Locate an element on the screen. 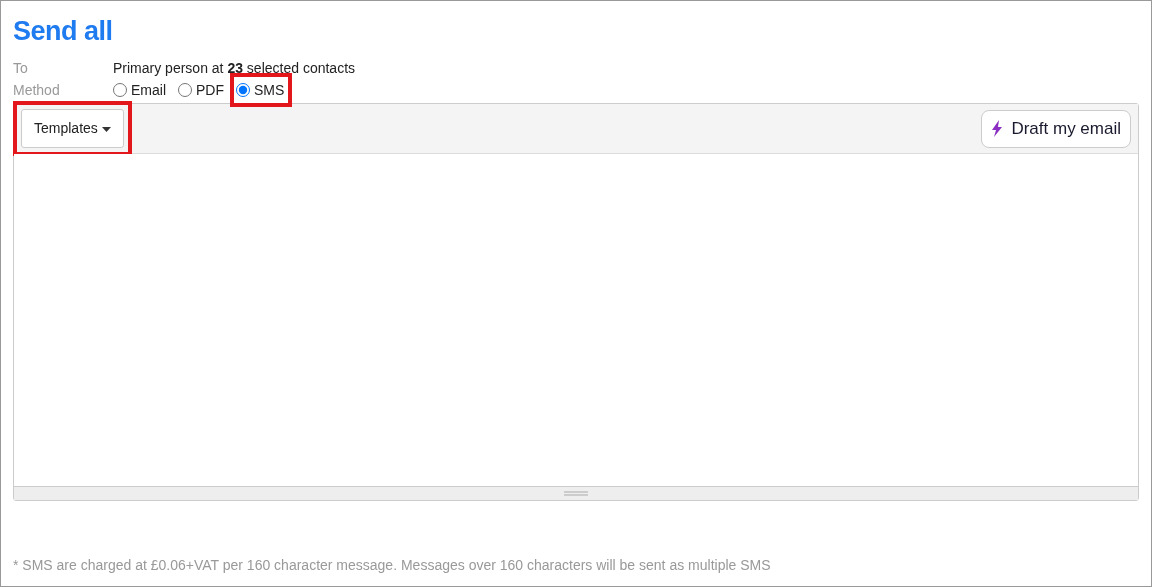 The height and width of the screenshot is (587, 1152). draft-button: Draft my email is located at coordinates (1056, 129).